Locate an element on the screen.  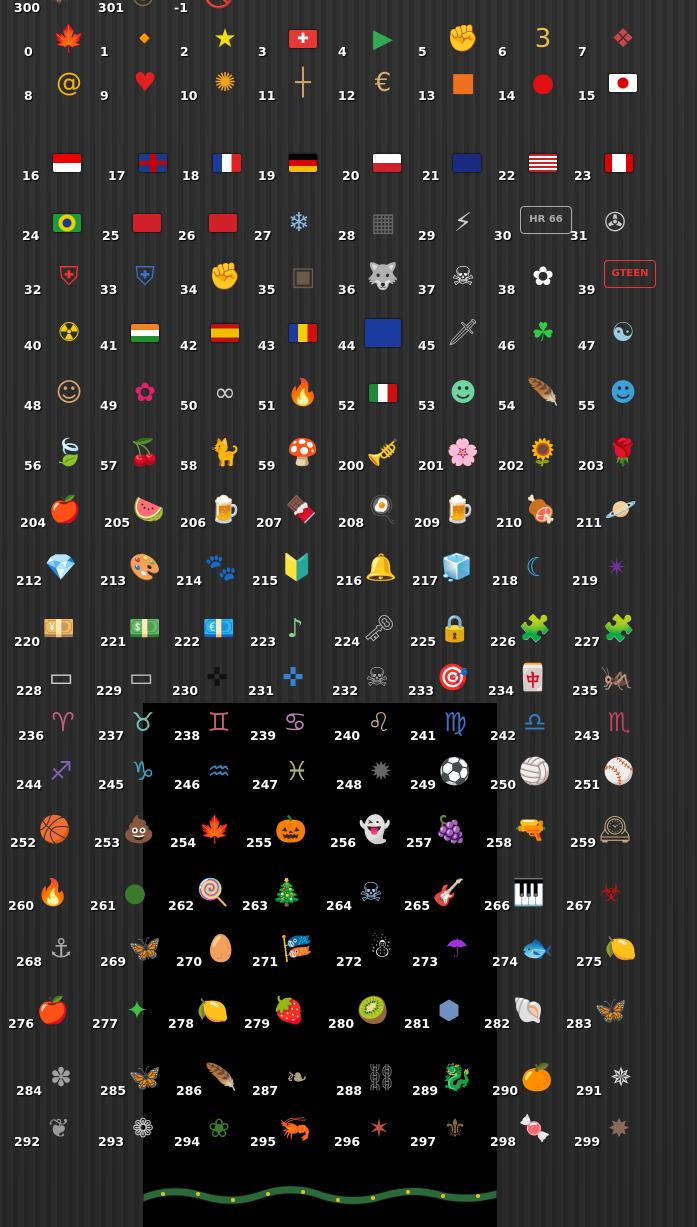
icon-number-label: 222 is located at coordinates (187, 641).